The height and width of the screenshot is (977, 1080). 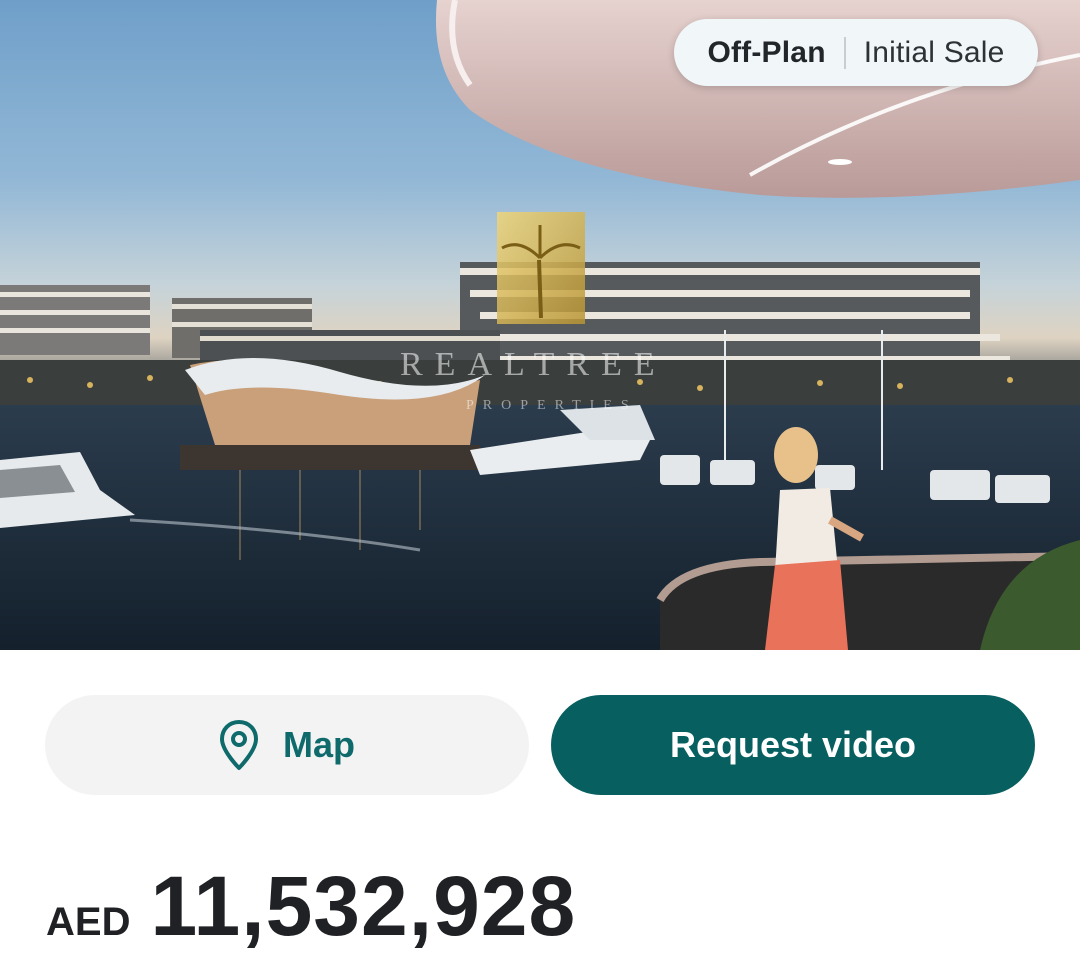 I want to click on map-button: Map, so click(x=287, y=745).